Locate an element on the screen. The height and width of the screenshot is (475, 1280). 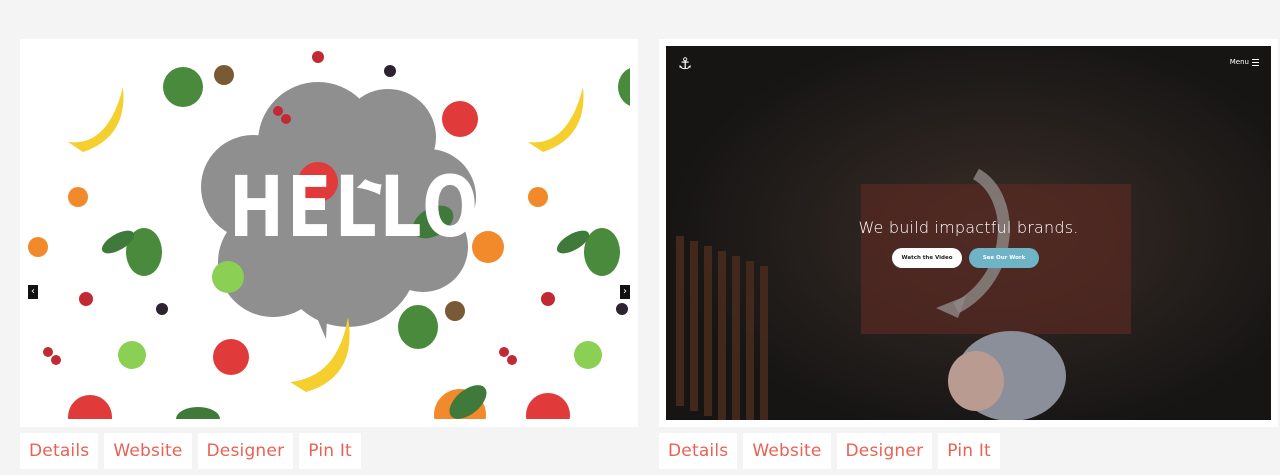
see-our-work-button: See Our Work is located at coordinates (1004, 258).